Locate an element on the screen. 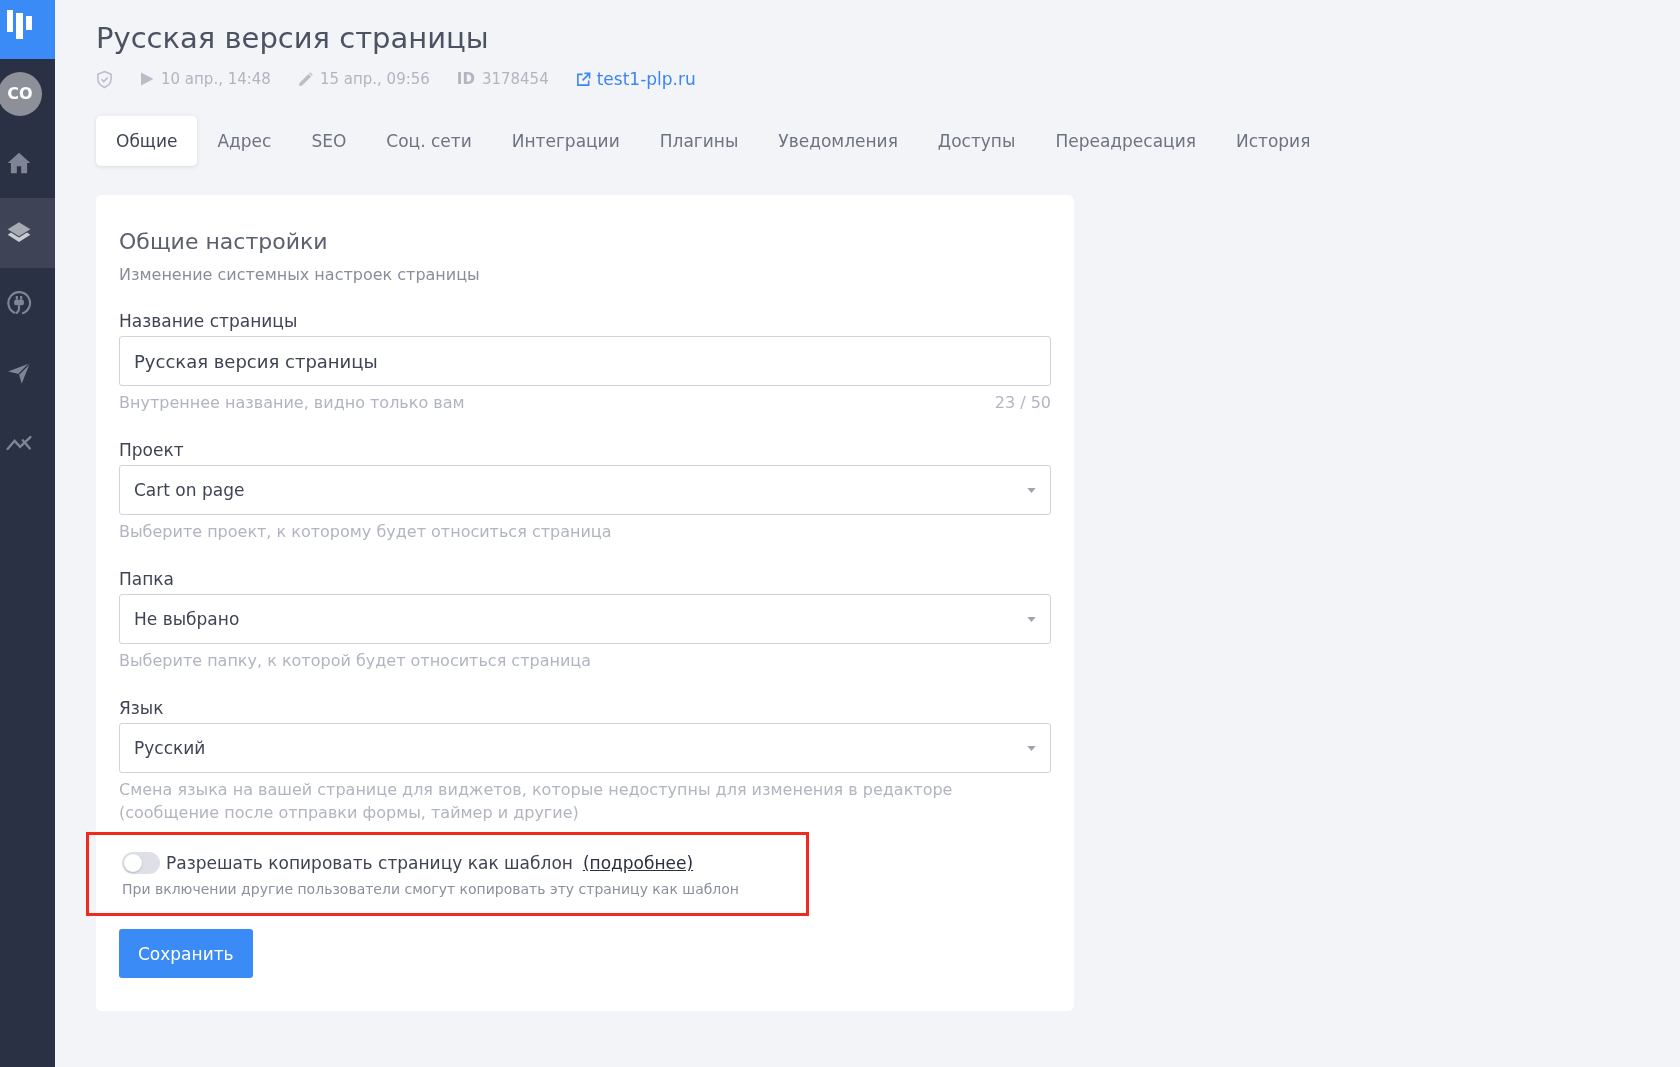 The height and width of the screenshot is (1067, 1680). tab: Уведомления is located at coordinates (838, 141).